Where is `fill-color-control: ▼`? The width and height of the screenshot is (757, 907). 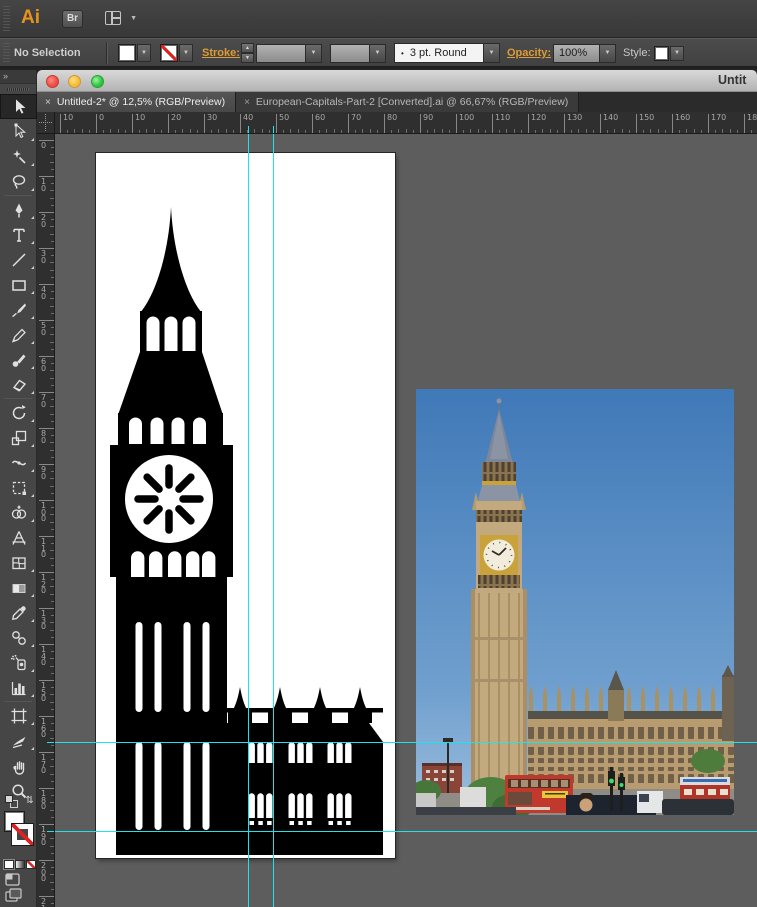 fill-color-control: ▼ is located at coordinates (134, 53).